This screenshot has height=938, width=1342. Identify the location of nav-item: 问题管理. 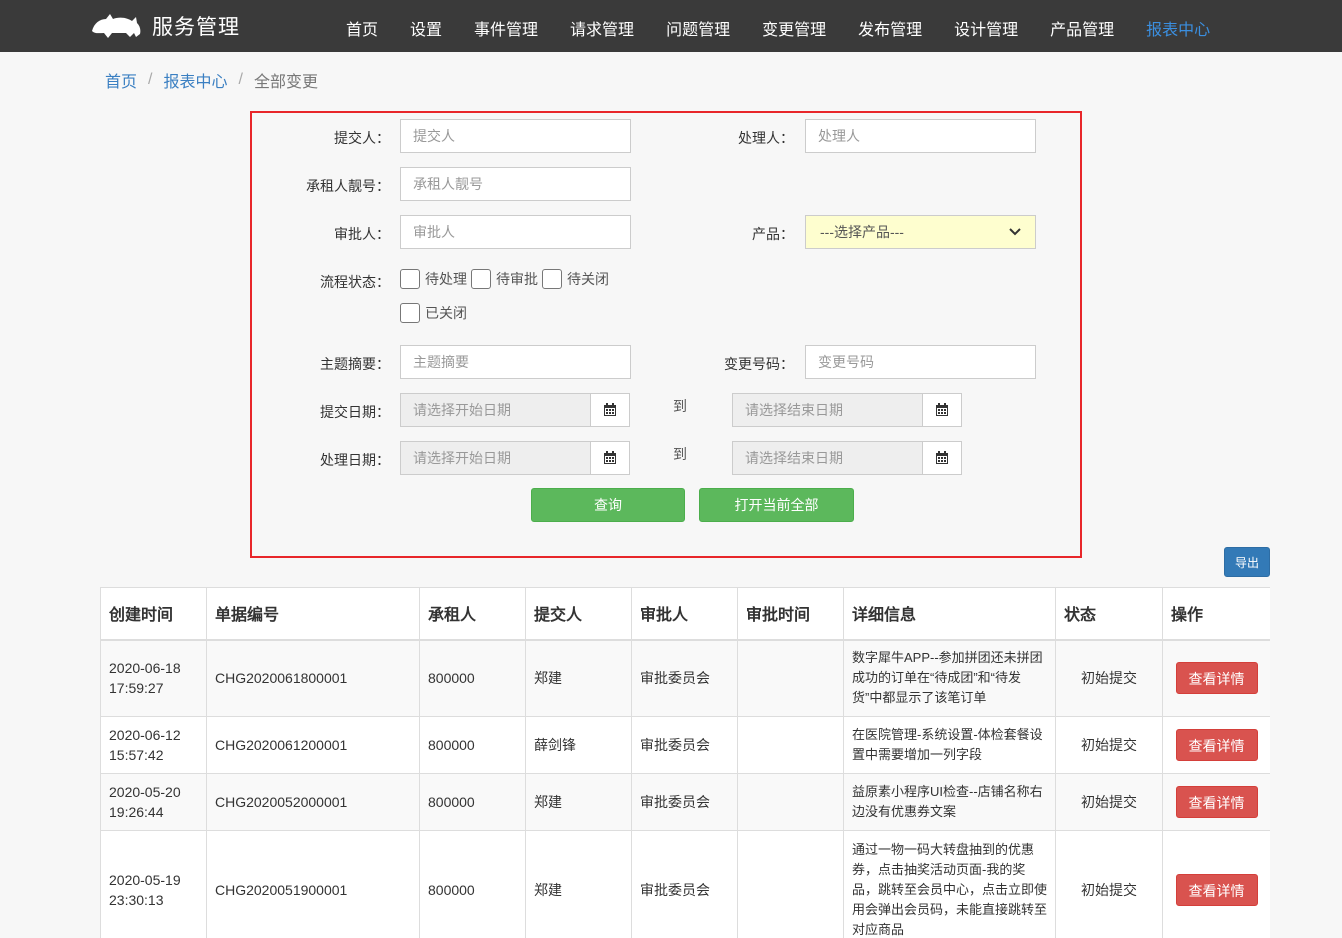
(698, 26).